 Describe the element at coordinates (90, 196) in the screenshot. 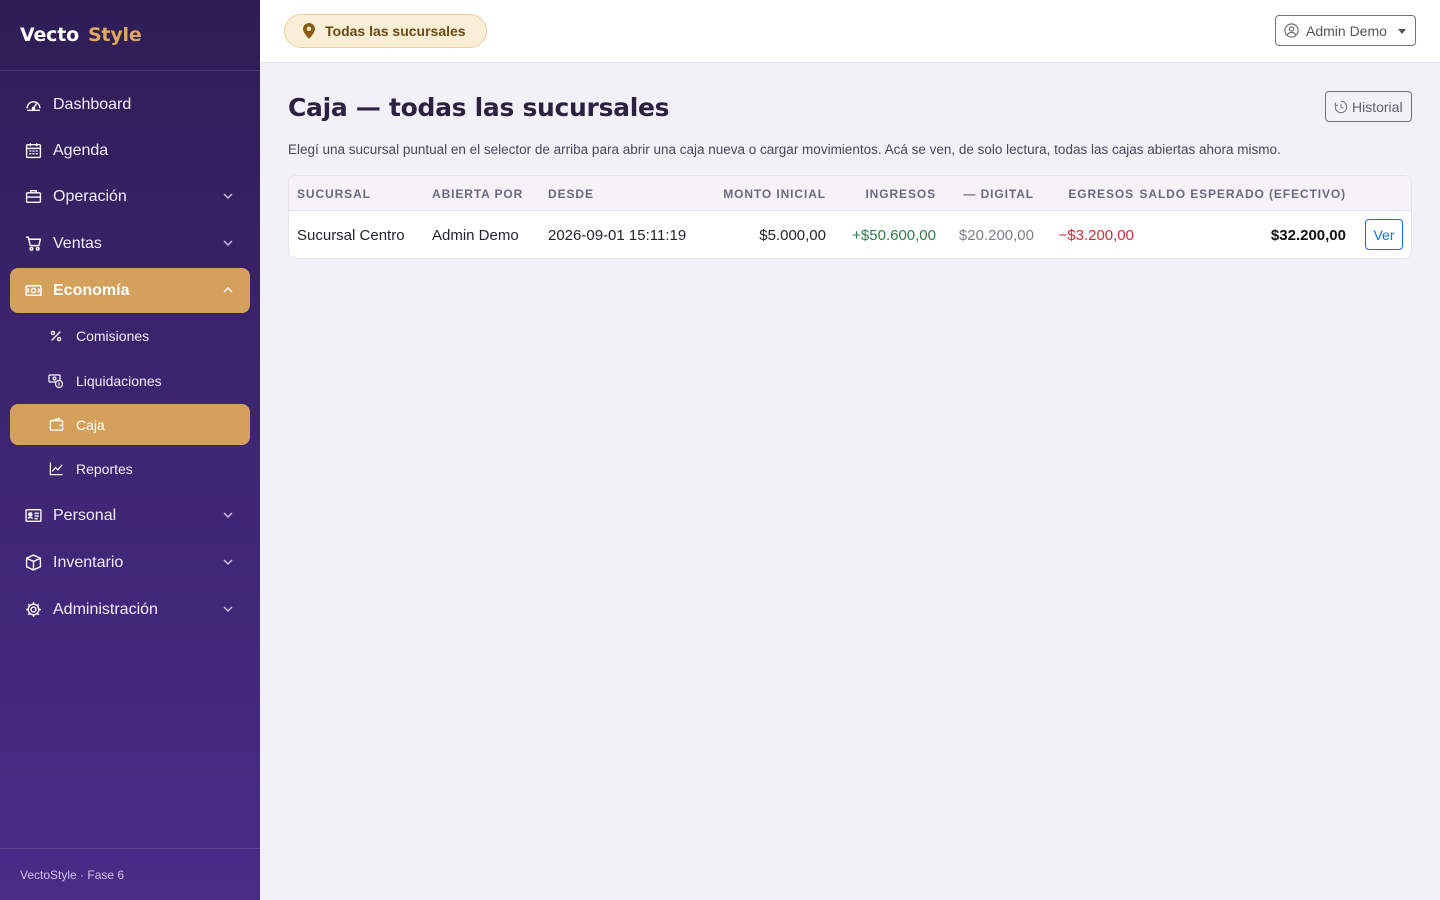

I see `sidebar-item-label: Operación` at that location.